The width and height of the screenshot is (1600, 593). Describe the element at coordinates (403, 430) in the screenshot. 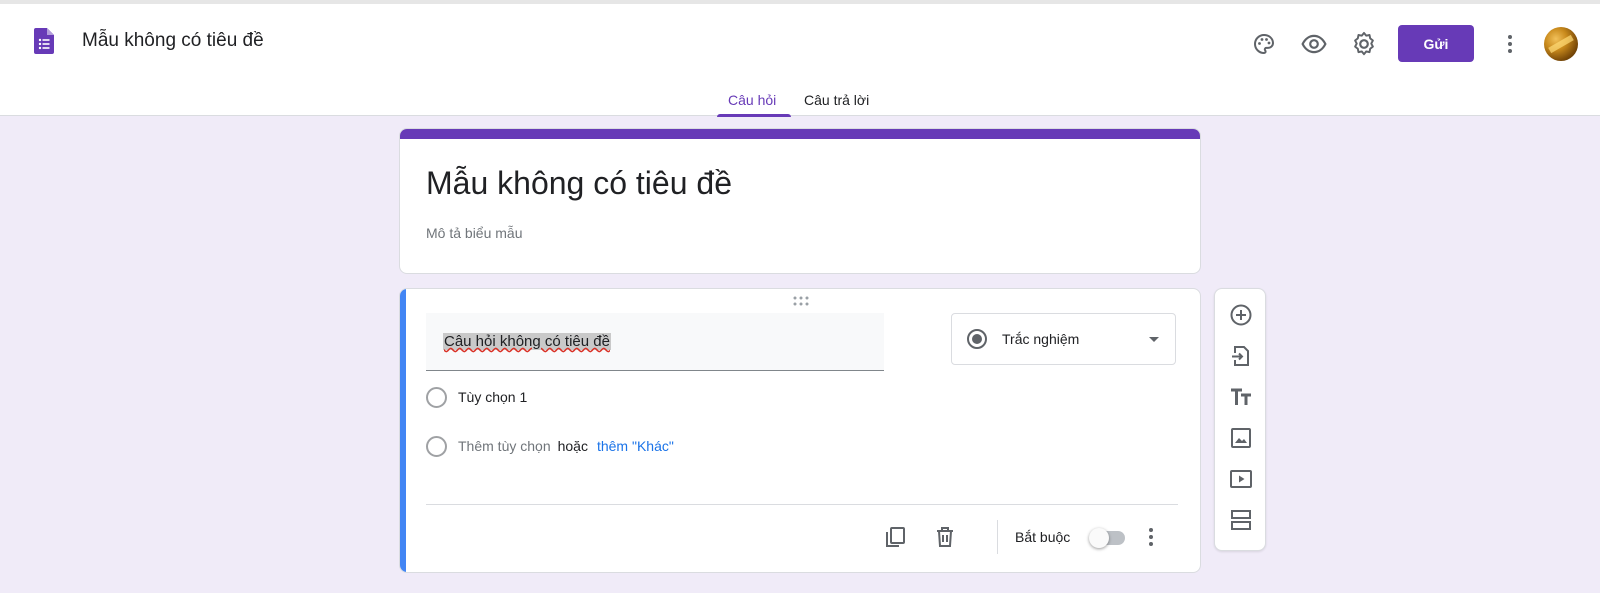

I see `active-indicator-bar` at that location.